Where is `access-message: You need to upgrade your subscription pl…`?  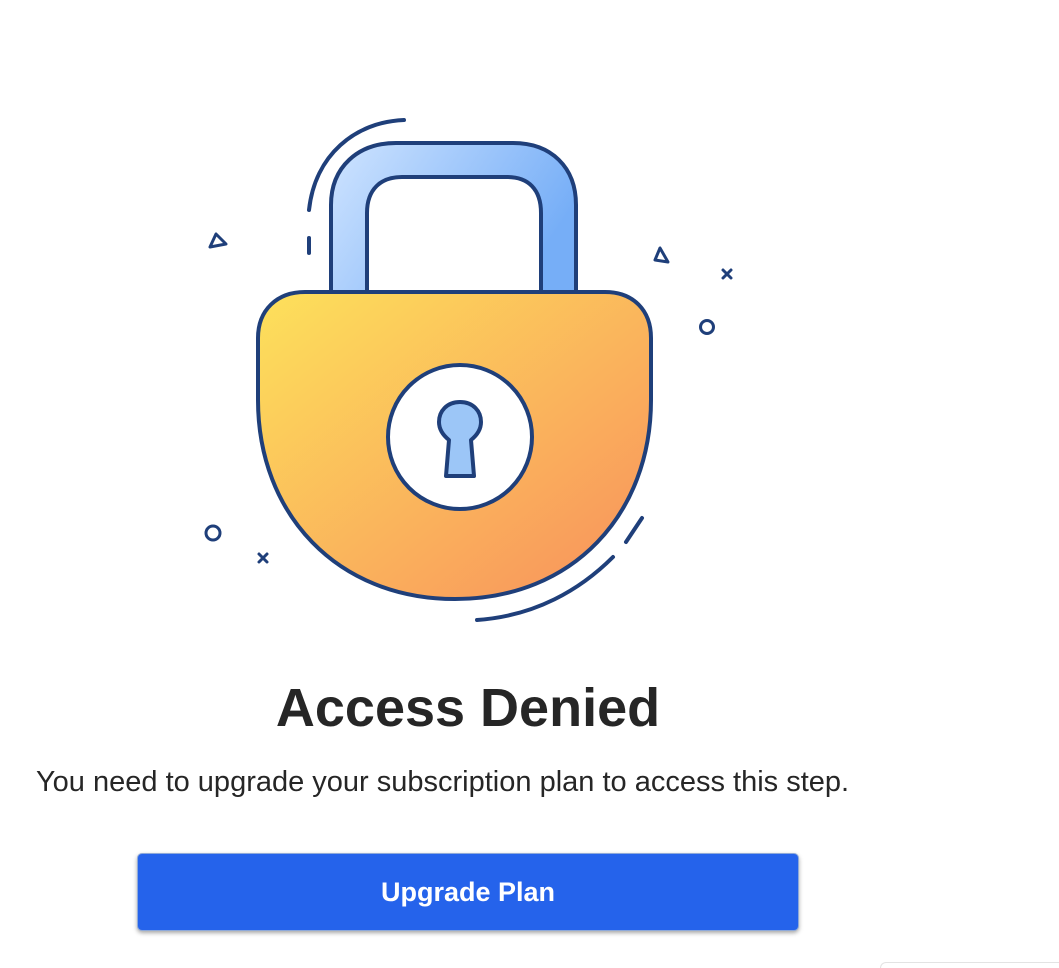 access-message: You need to upgrade your subscription pl… is located at coordinates (443, 782).